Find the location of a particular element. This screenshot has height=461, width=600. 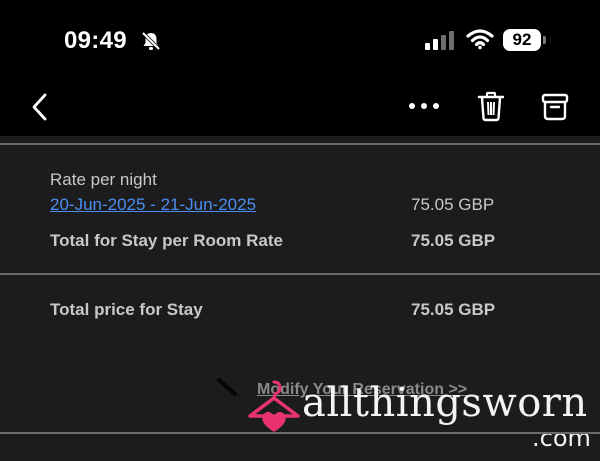

room-rate-total-label: Total for Stay per Room Rate is located at coordinates (166, 240).